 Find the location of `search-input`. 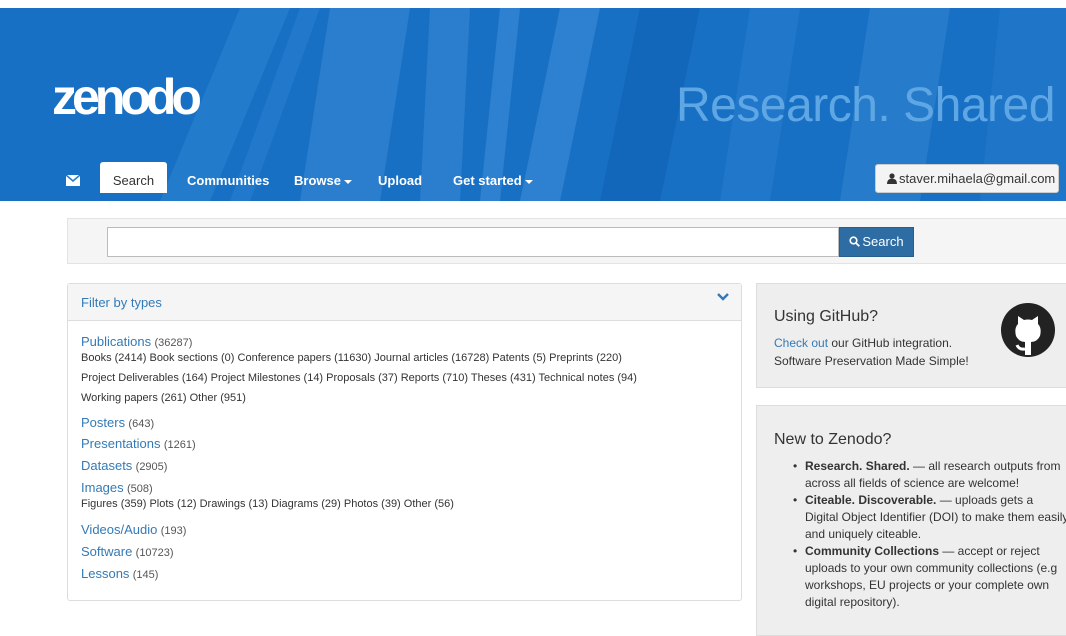

search-input is located at coordinates (473, 242).